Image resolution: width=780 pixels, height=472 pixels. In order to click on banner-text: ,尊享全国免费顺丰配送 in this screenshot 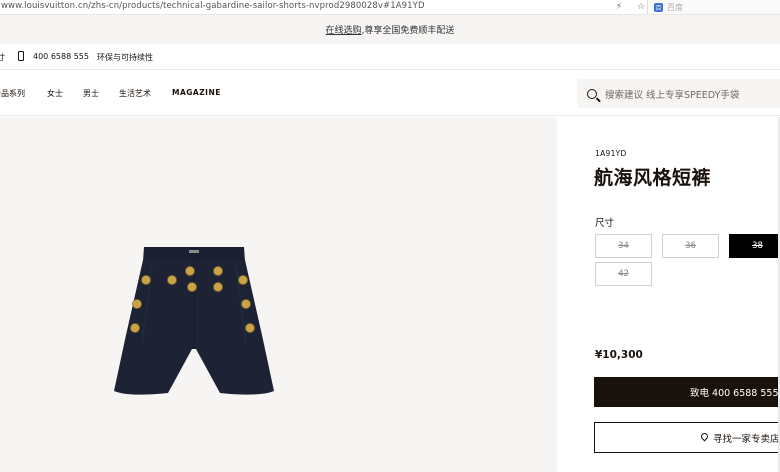, I will do `click(408, 31)`.